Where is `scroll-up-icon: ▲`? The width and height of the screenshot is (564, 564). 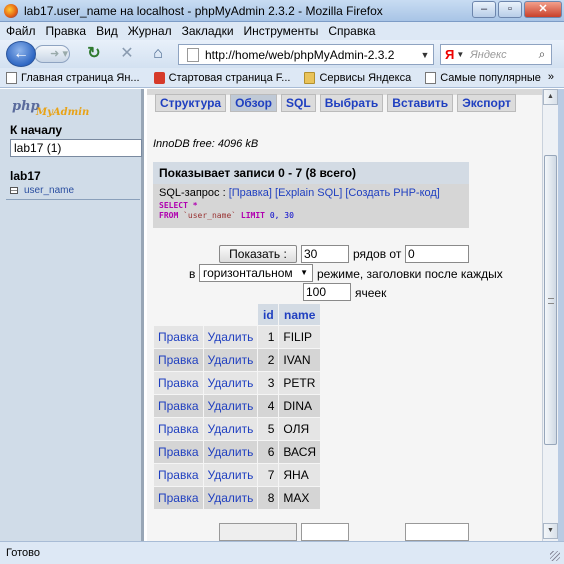 scroll-up-icon: ▲ is located at coordinates (550, 97).